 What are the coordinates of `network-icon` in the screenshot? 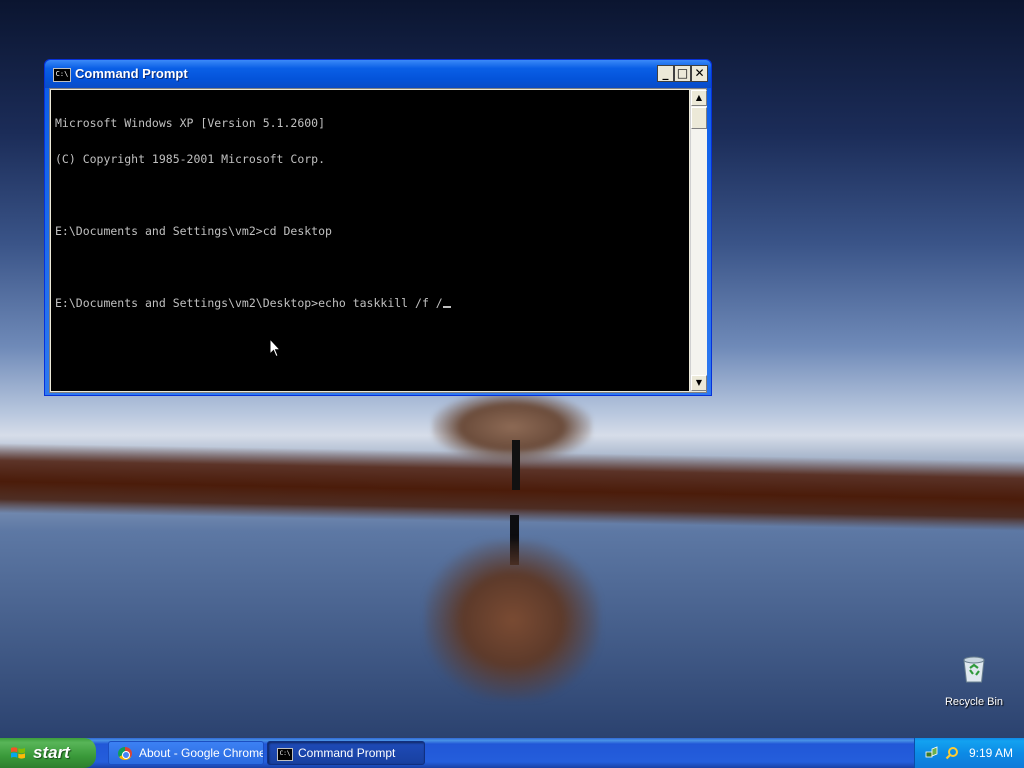 It's located at (932, 753).